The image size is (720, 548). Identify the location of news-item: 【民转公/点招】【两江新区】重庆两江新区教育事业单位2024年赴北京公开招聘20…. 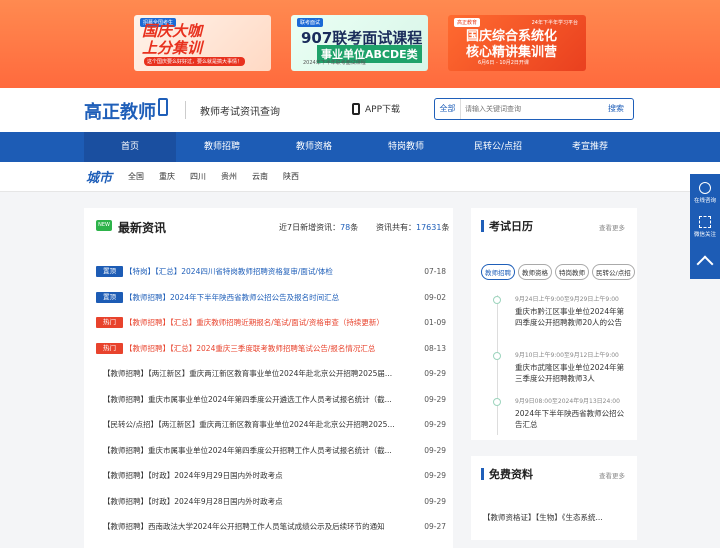
(271, 430).